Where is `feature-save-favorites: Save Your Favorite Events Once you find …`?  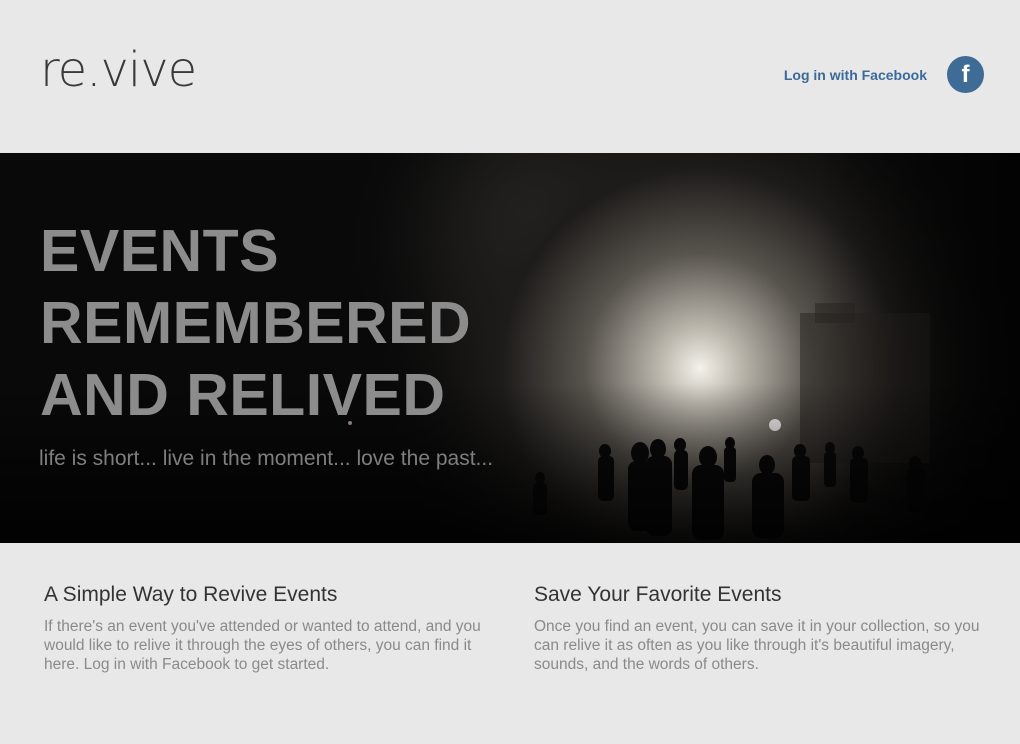 feature-save-favorites: Save Your Favorite Events Once you find … is located at coordinates (759, 628).